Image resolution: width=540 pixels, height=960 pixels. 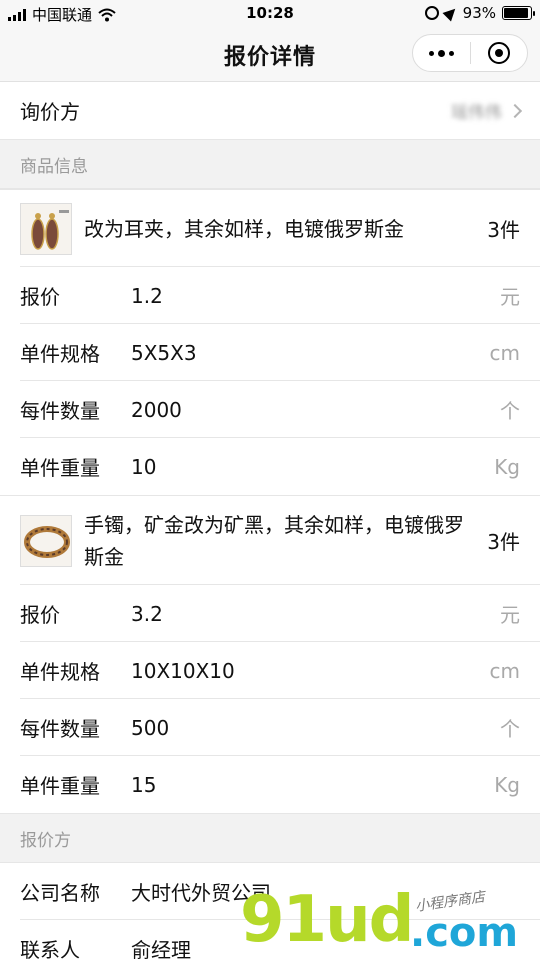 I want to click on more-button, so click(x=441, y=53).